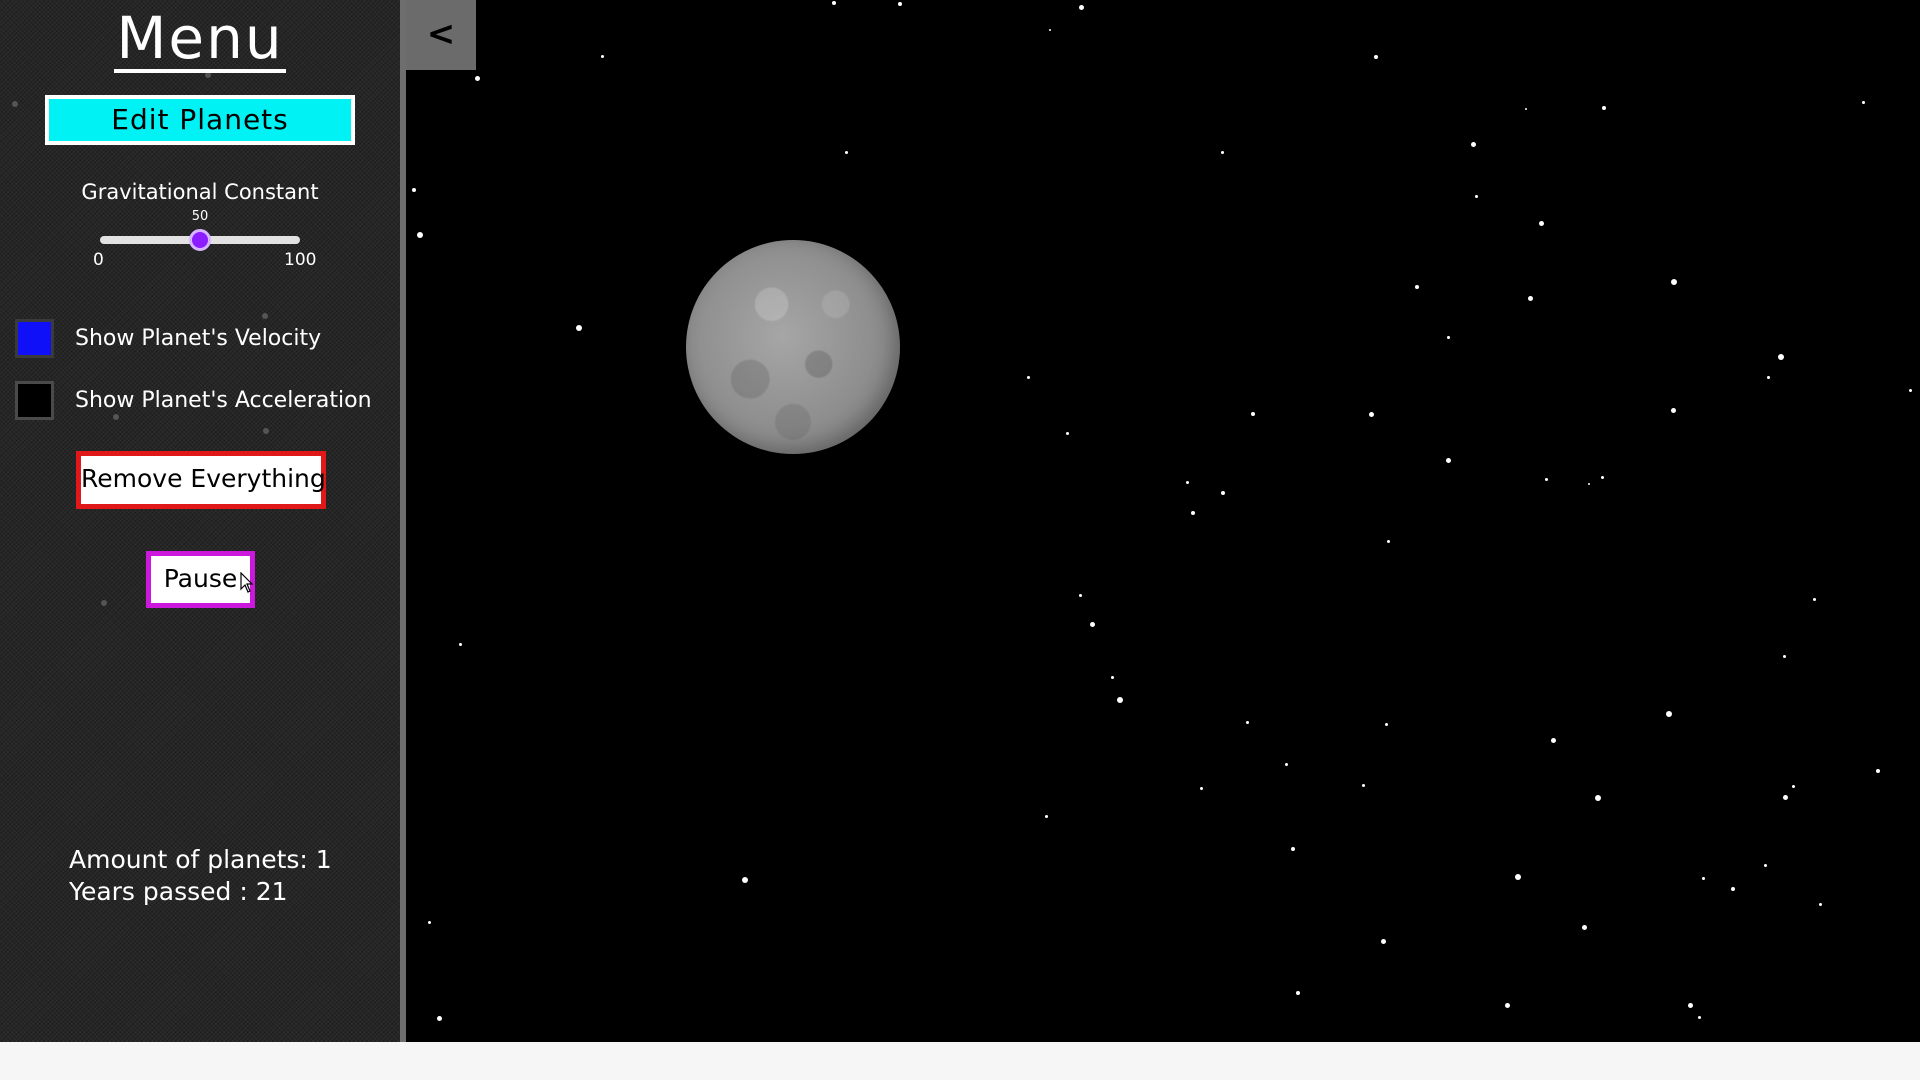  What do you see at coordinates (300, 260) in the screenshot?
I see `slider-max-label: 100` at bounding box center [300, 260].